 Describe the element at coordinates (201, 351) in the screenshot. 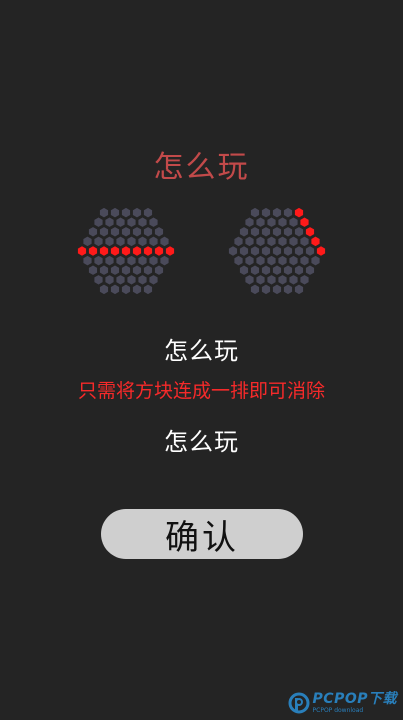

I see `how-to-play-subheading: 怎么玩` at that location.